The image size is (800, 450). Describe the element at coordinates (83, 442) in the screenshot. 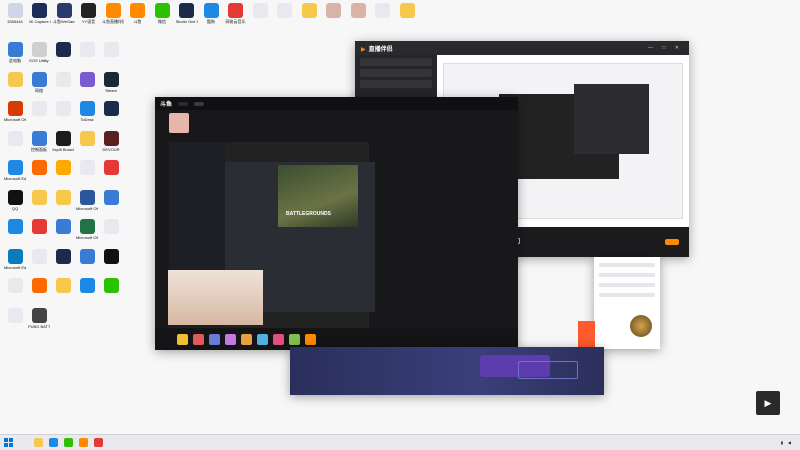

I see `douyu-icon` at that location.